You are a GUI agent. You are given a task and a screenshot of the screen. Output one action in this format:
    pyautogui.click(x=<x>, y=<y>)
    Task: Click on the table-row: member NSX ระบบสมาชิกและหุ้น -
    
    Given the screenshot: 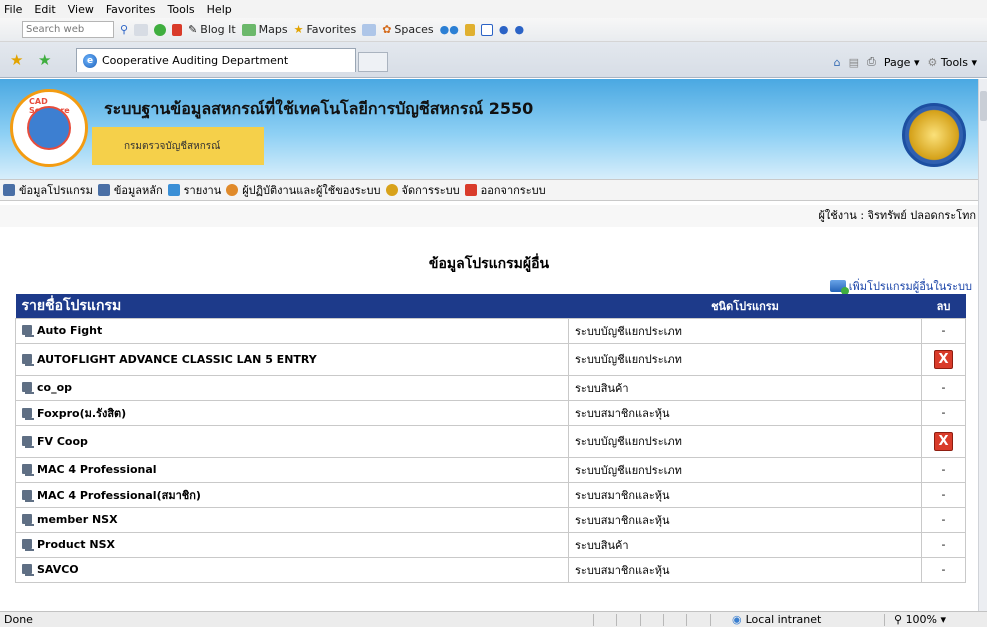 What is the action you would take?
    pyautogui.click(x=490, y=519)
    